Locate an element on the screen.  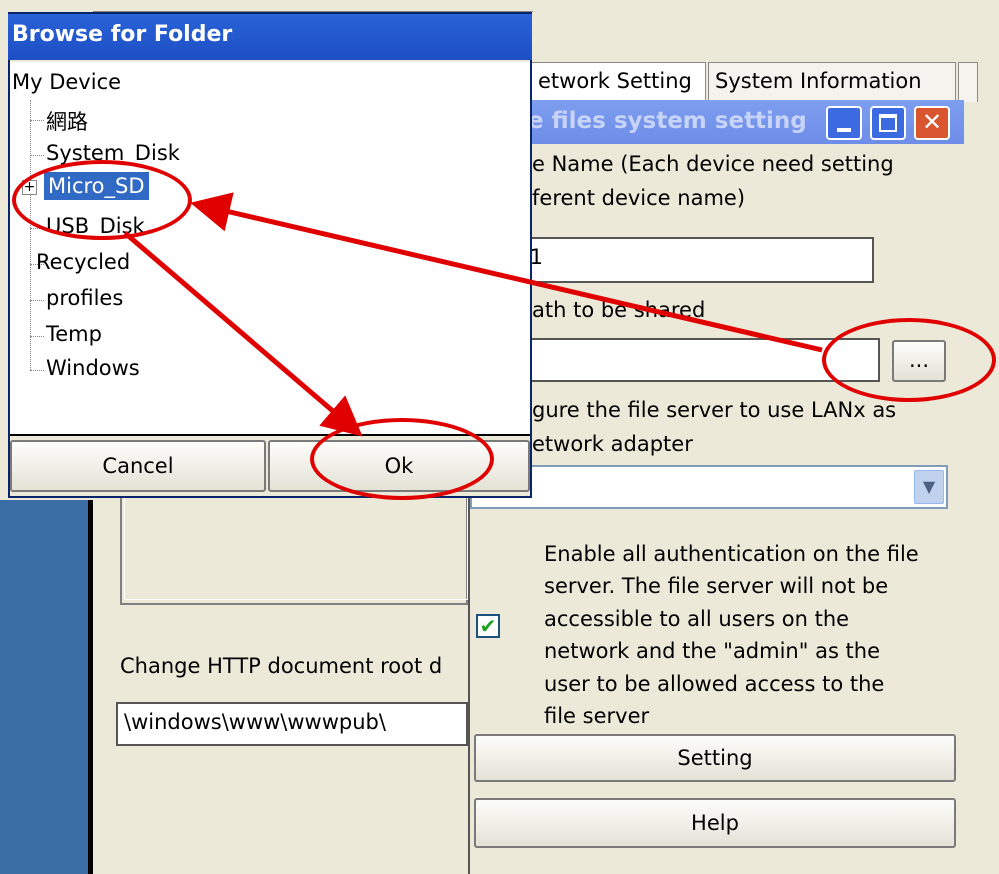
arrow-browse-to-micro-sd is located at coordinates (506, 272).